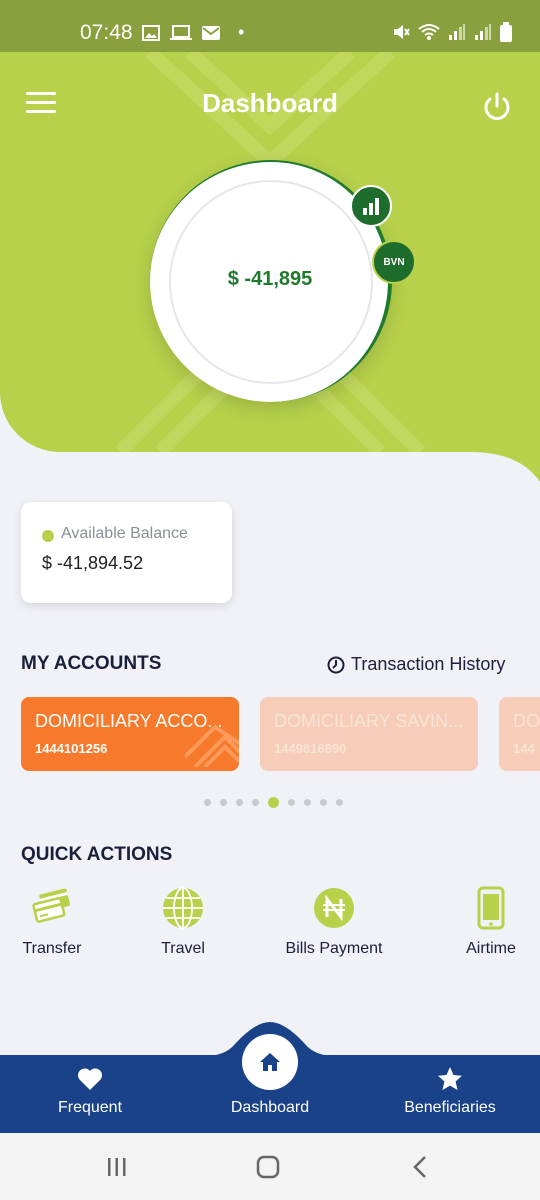 The width and height of the screenshot is (540, 1200). I want to click on heart-icon, so click(90, 1079).